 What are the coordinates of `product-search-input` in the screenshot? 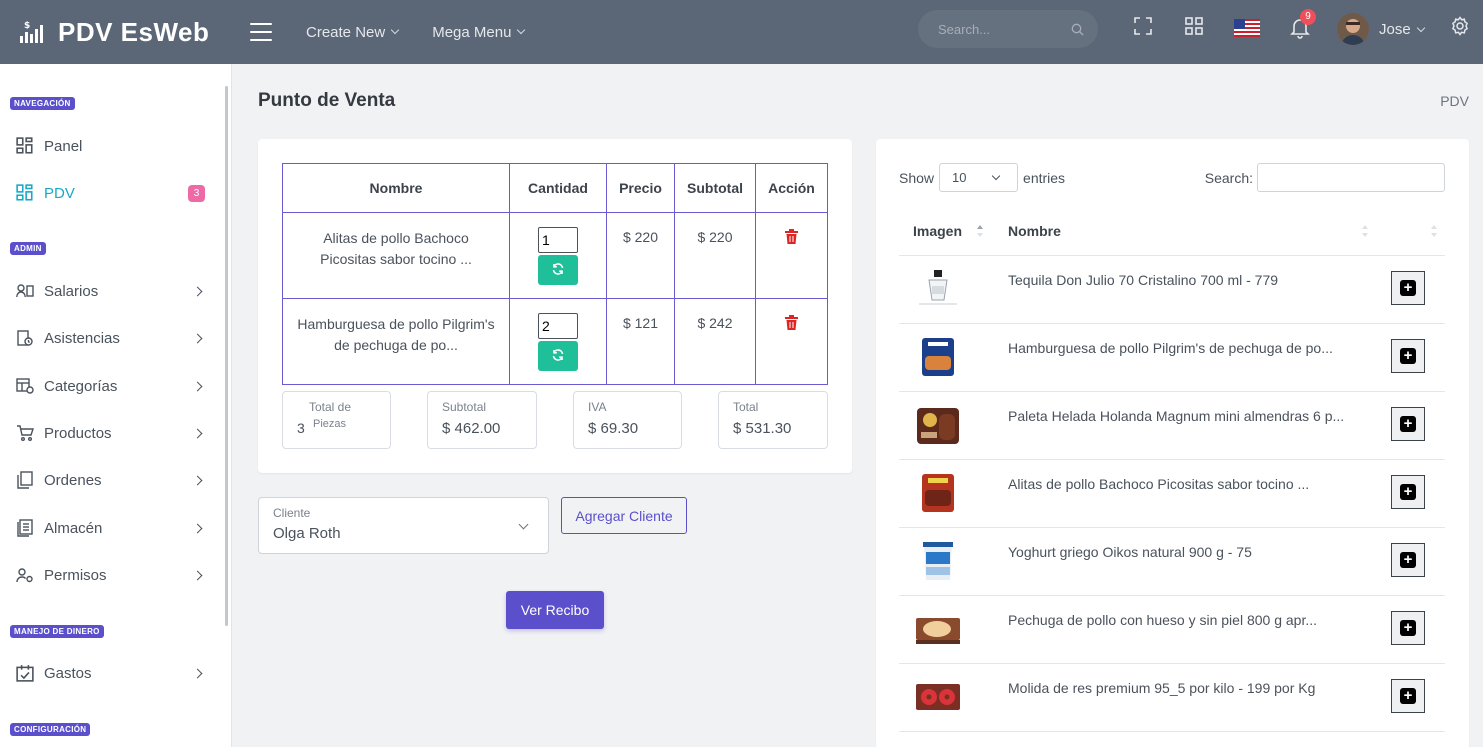 It's located at (1351, 177).